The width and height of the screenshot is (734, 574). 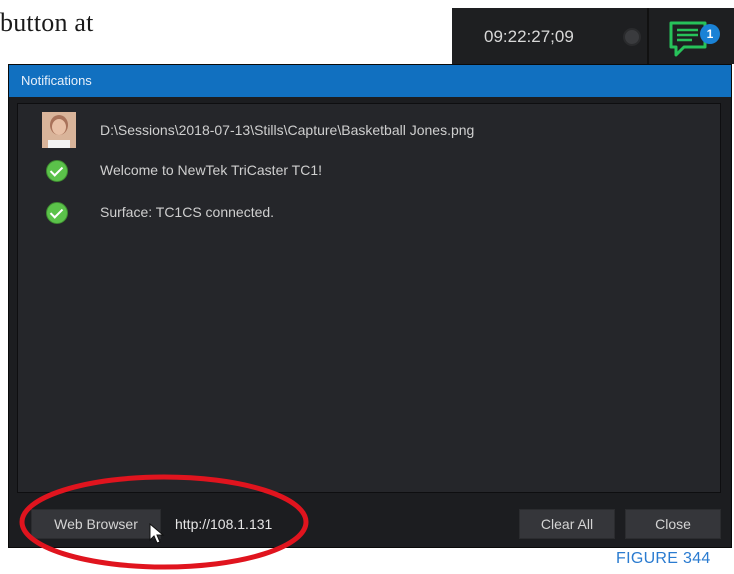 I want to click on document-text: button at, so click(x=47, y=22).